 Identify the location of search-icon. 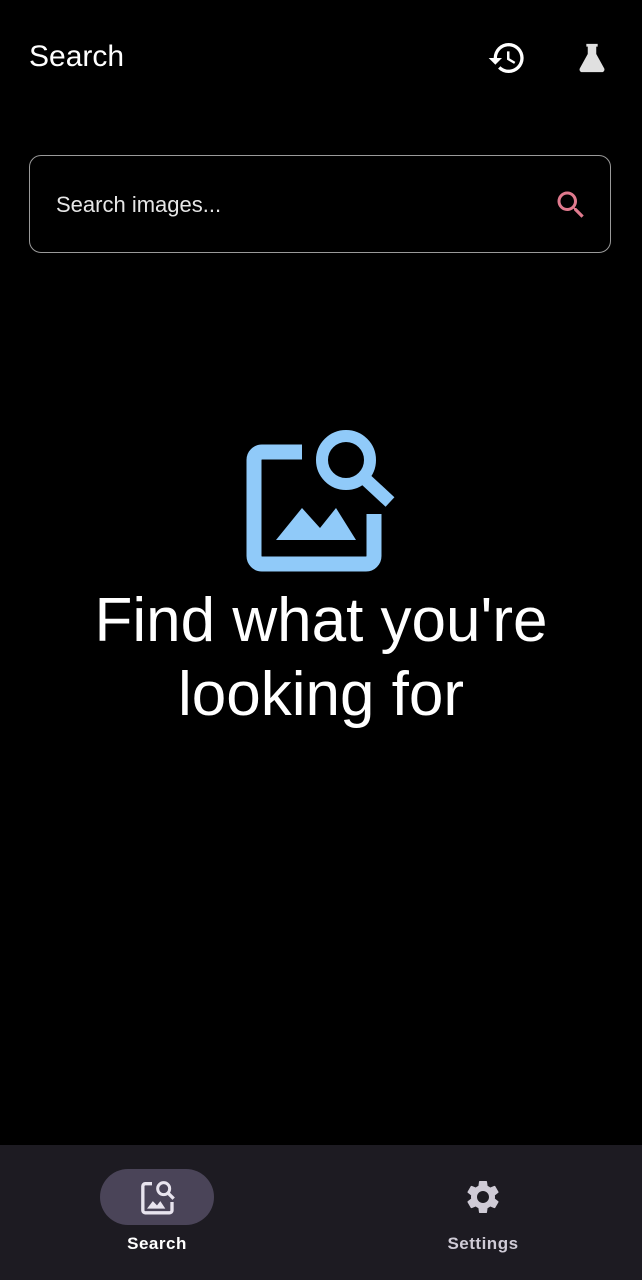
(570, 204).